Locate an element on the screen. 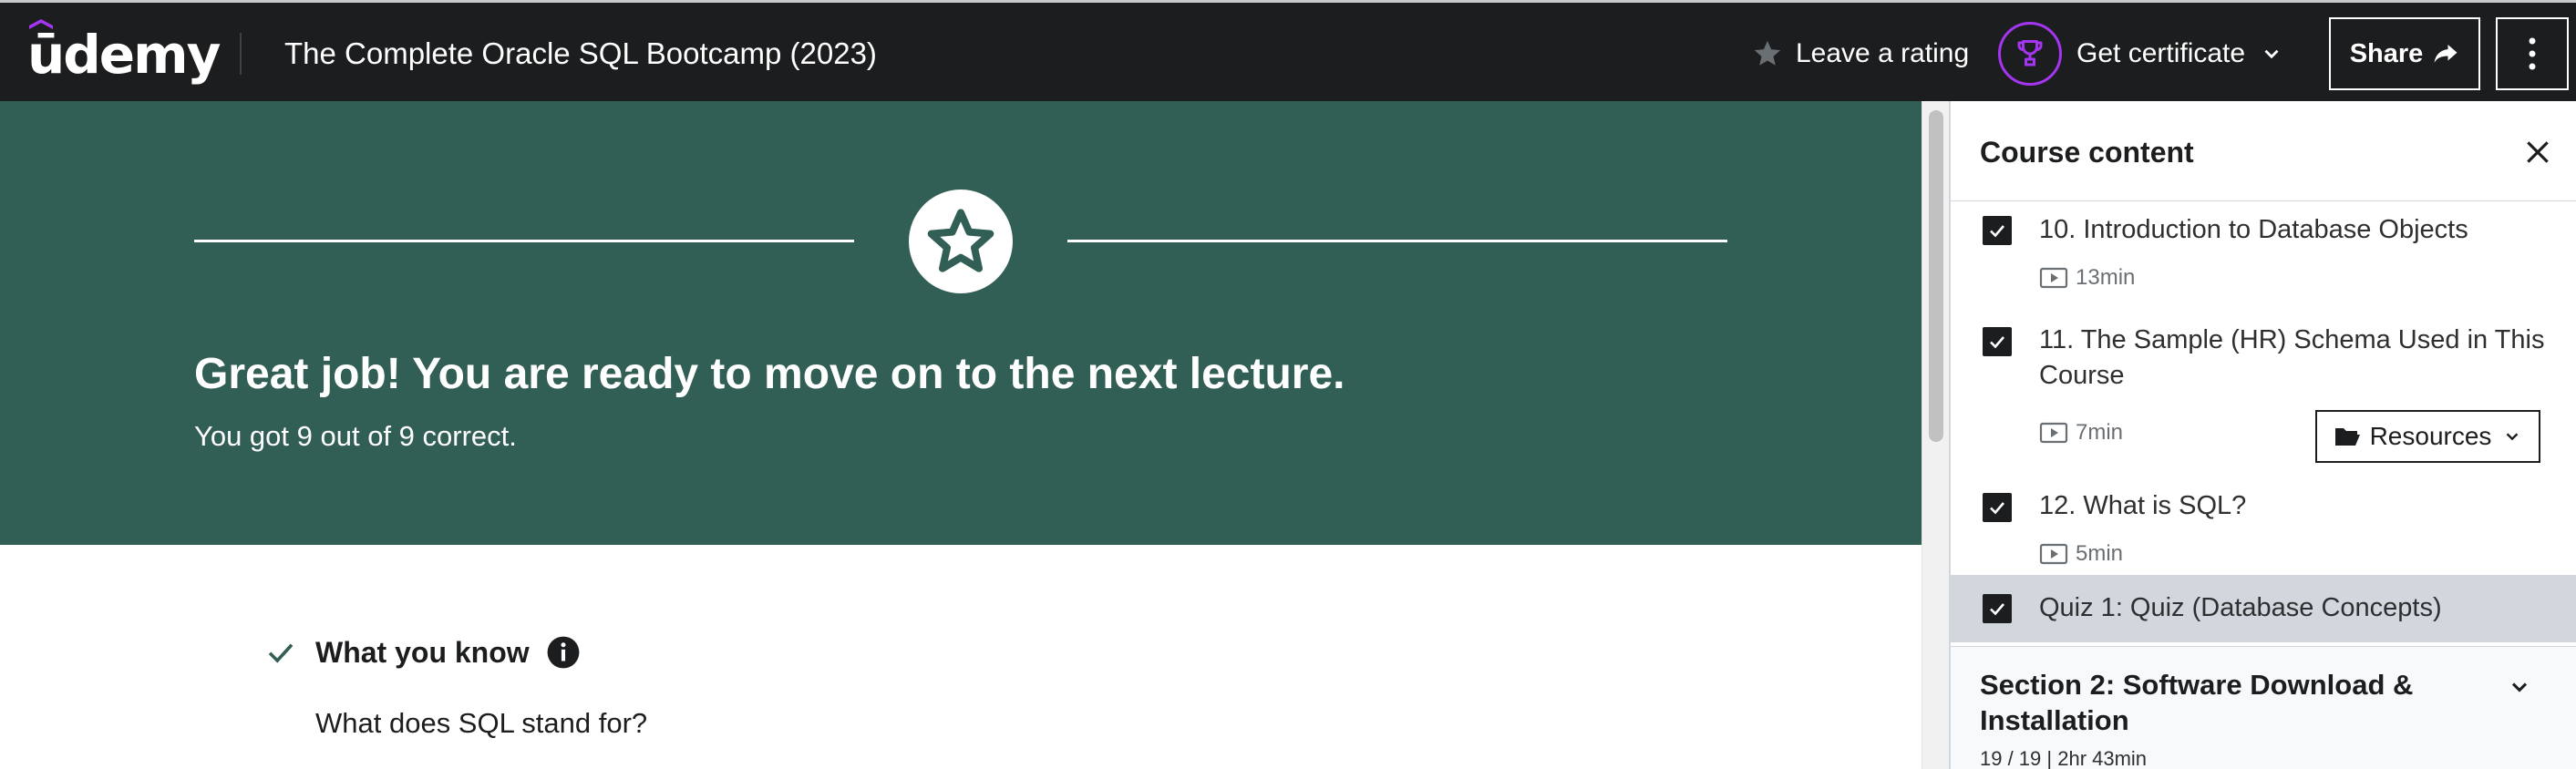 This screenshot has height=769, width=2576. leave-rating-button: Leave a rating is located at coordinates (1860, 54).